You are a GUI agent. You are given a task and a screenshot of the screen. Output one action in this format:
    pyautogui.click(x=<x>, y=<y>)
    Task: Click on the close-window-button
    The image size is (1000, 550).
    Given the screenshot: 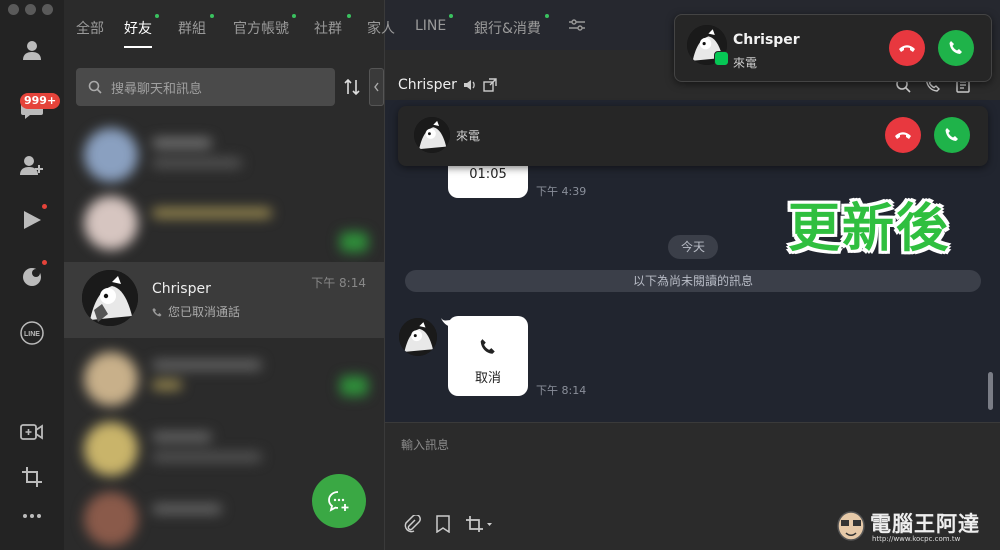 What is the action you would take?
    pyautogui.click(x=13, y=9)
    